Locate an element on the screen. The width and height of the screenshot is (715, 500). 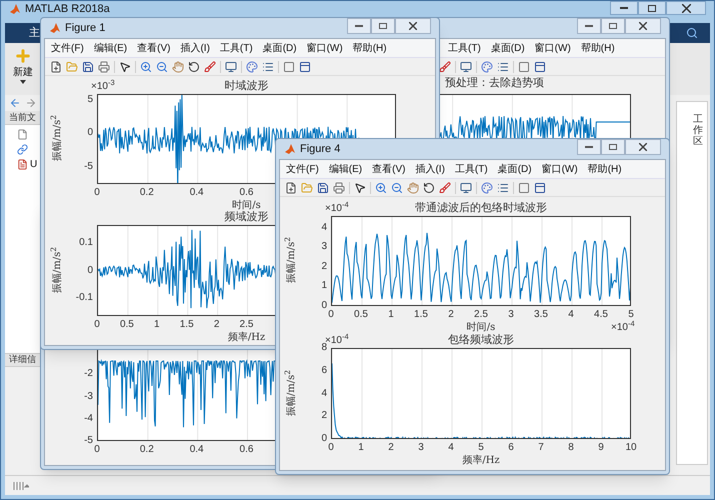
tick-label: 2 is located at coordinates (451, 315).